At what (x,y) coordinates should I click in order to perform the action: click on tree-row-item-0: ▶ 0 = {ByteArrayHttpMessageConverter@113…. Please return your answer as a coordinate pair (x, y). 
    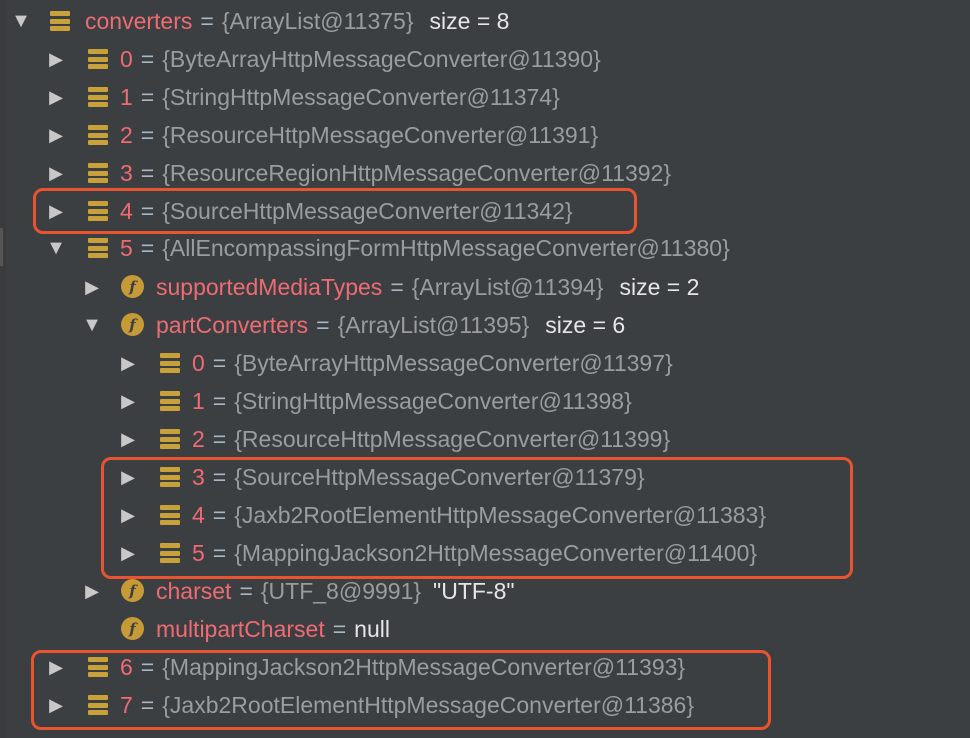
    Looking at the image, I should click on (485, 59).